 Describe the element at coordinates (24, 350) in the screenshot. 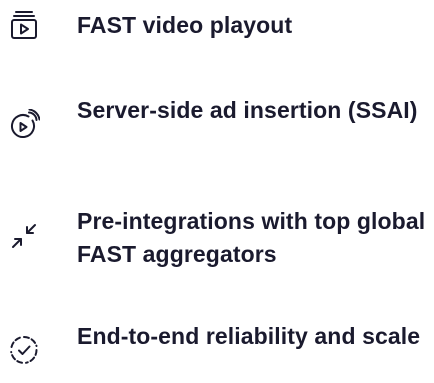

I see `verified-check-icon` at that location.